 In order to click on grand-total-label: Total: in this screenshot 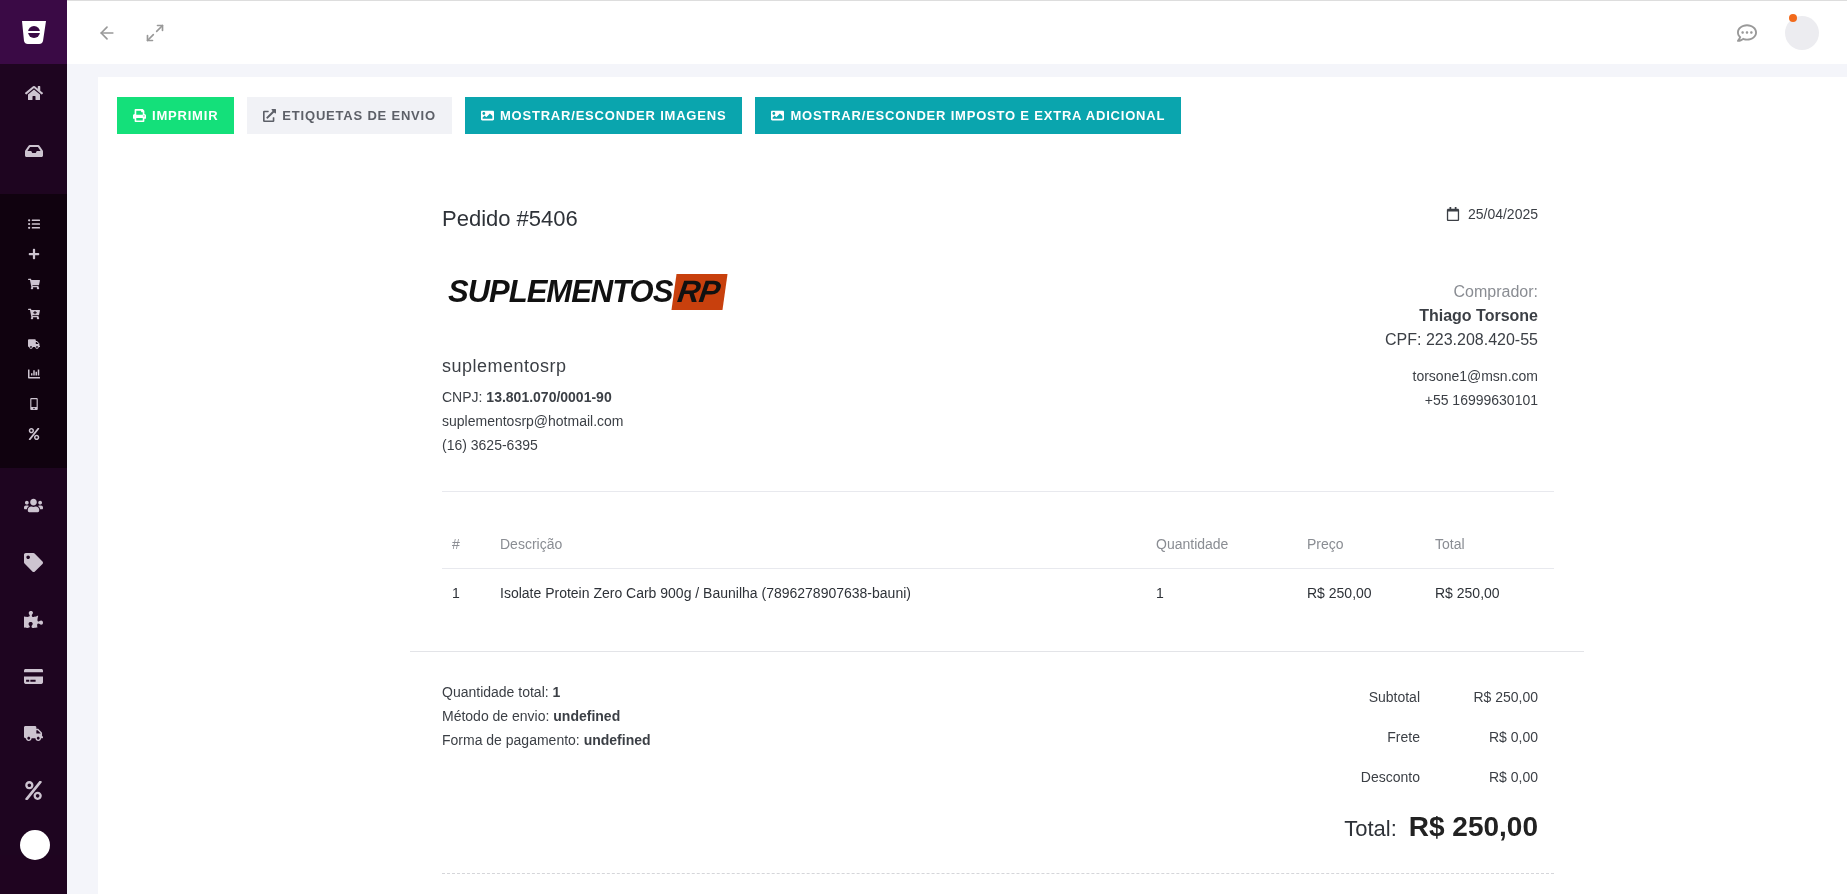, I will do `click(1370, 829)`.